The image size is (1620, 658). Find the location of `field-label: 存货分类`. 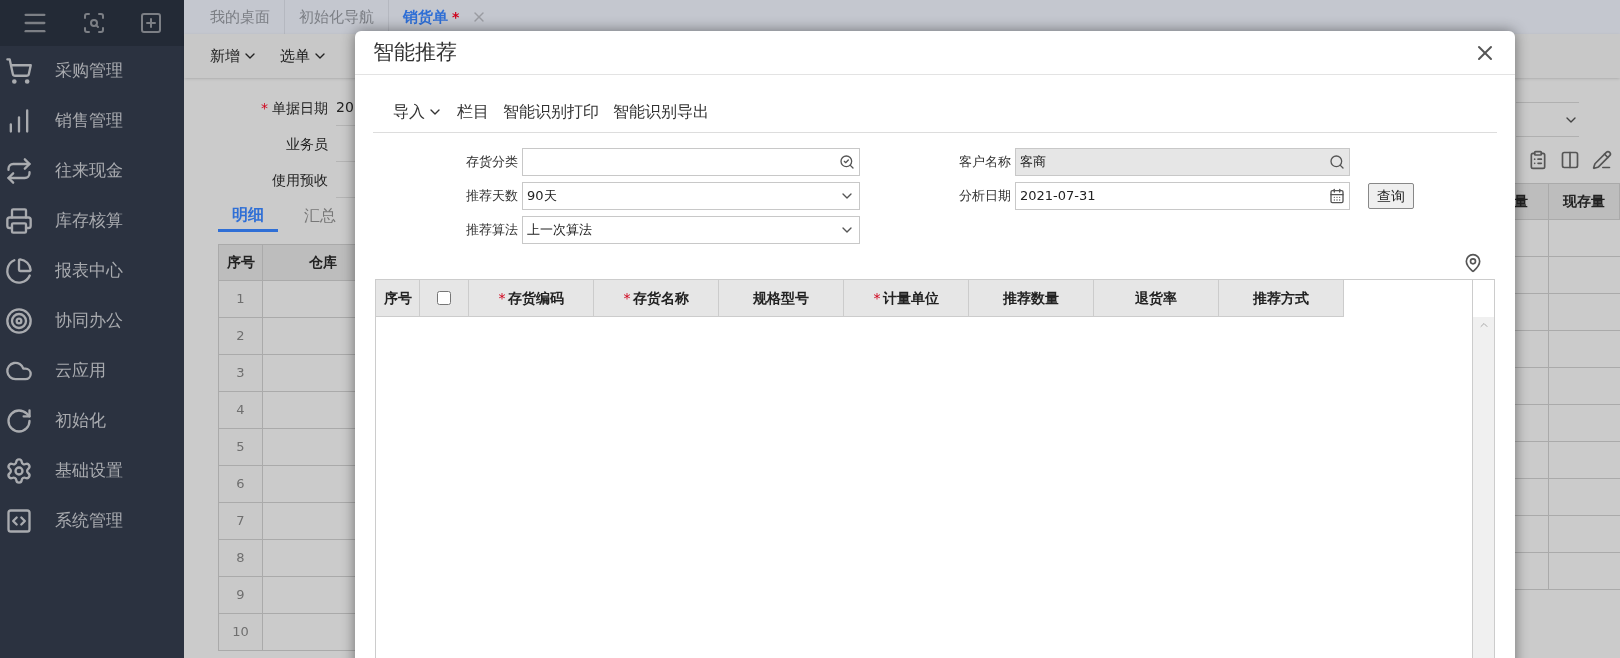

field-label: 存货分类 is located at coordinates (492, 162).